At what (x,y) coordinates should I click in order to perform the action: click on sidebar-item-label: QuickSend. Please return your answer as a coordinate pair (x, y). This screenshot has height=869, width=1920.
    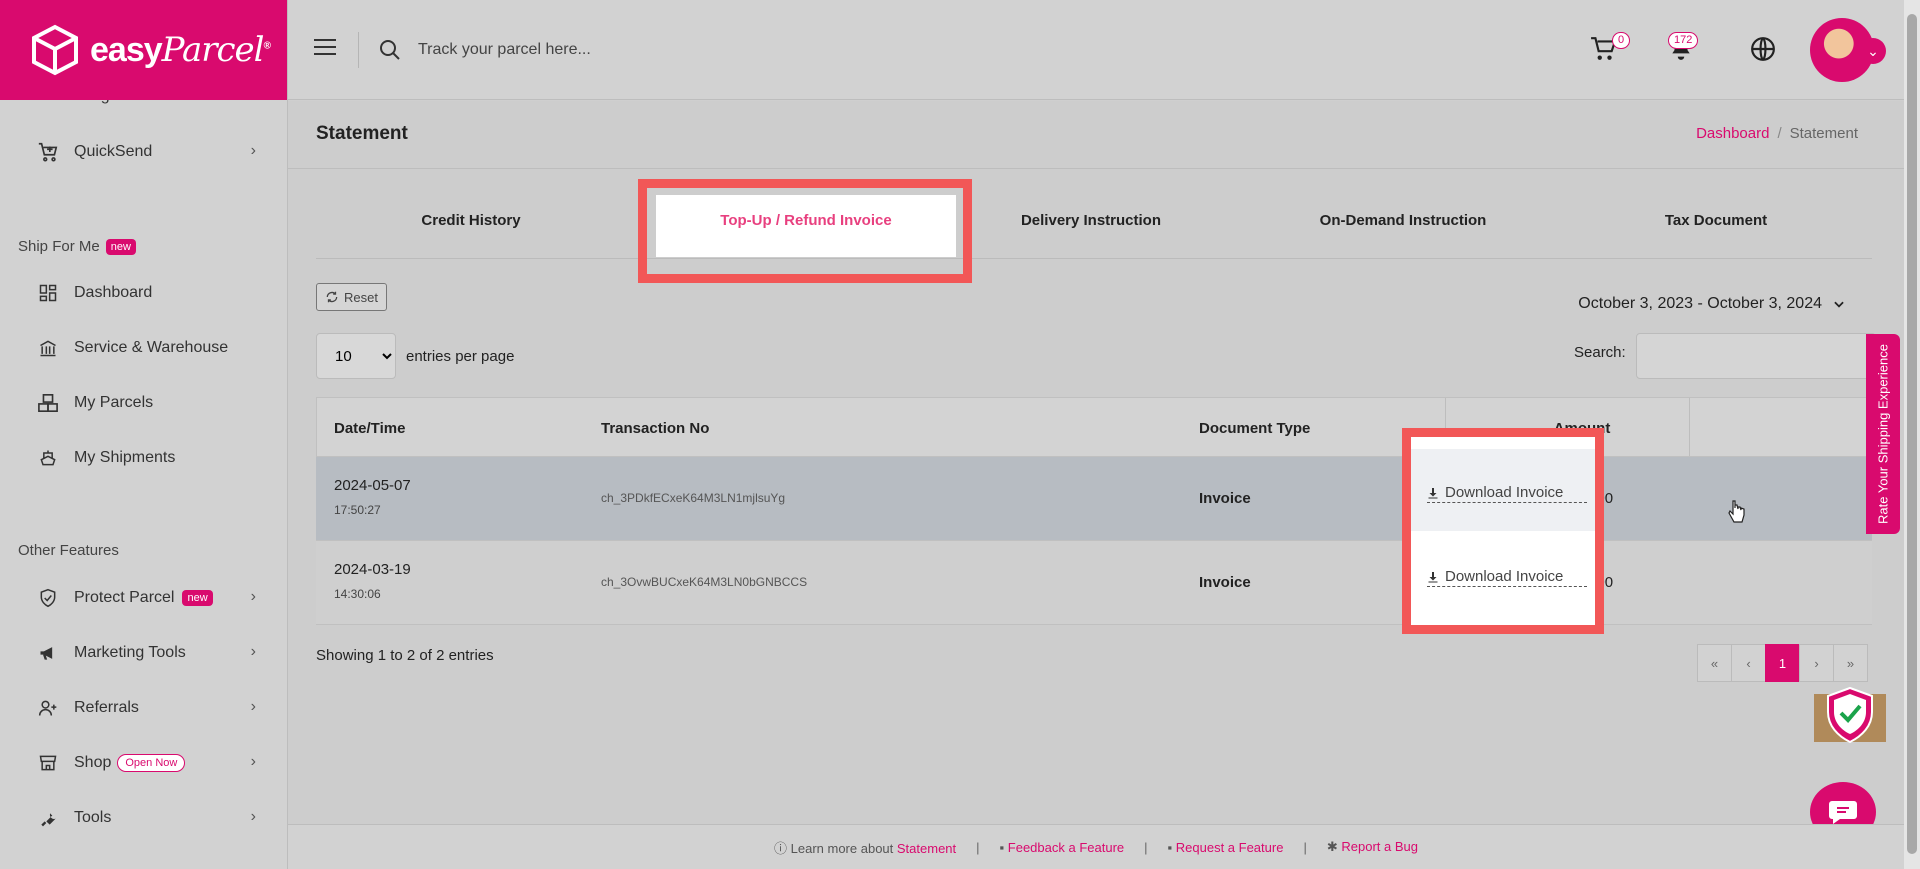
    Looking at the image, I should click on (113, 151).